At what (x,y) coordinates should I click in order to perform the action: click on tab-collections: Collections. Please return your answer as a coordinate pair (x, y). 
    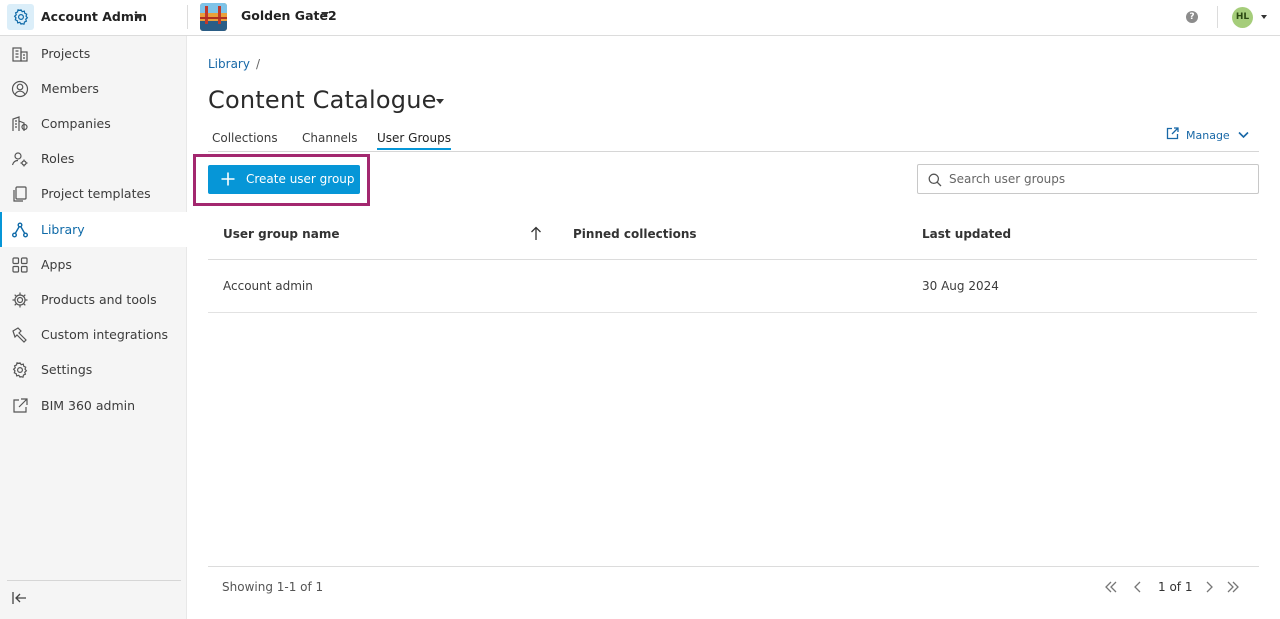
    Looking at the image, I should click on (245, 138).